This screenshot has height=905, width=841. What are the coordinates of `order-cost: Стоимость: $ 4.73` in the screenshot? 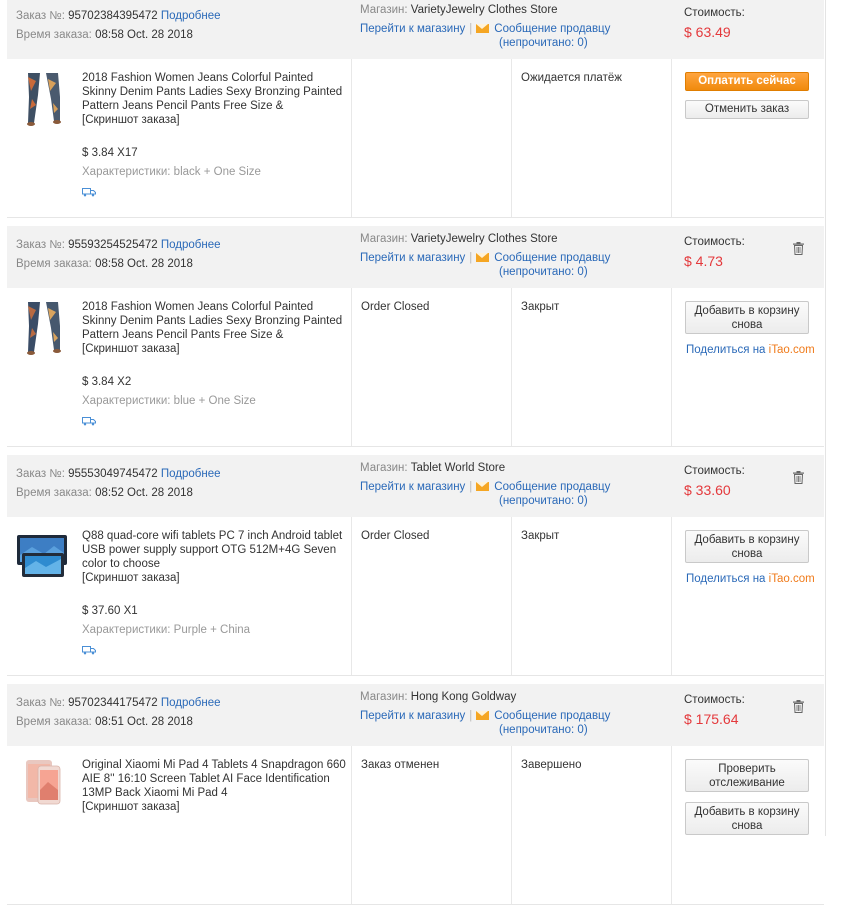 It's located at (714, 252).